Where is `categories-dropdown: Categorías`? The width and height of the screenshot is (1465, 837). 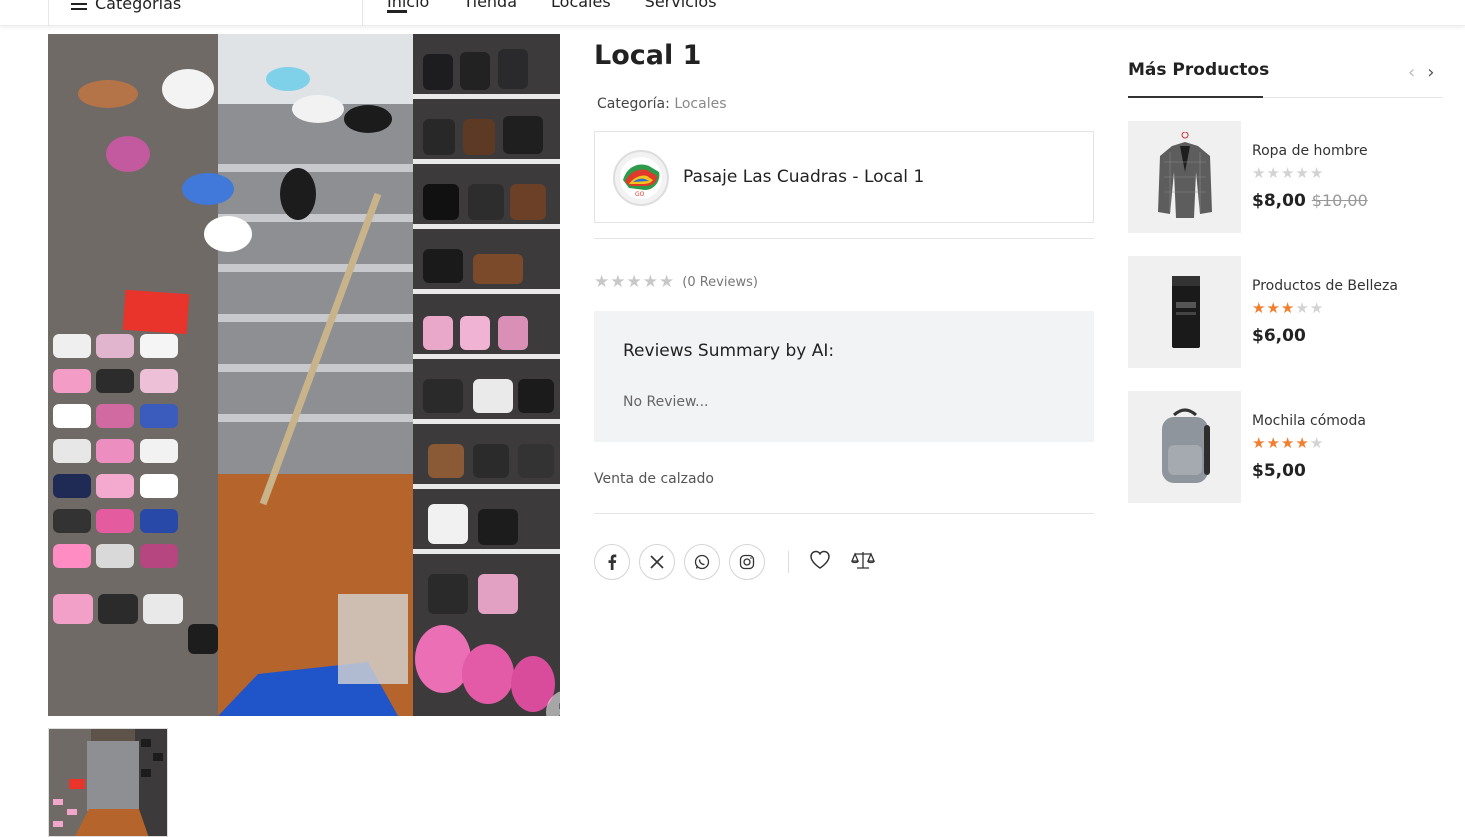 categories-dropdown: Categorías is located at coordinates (205, 13).